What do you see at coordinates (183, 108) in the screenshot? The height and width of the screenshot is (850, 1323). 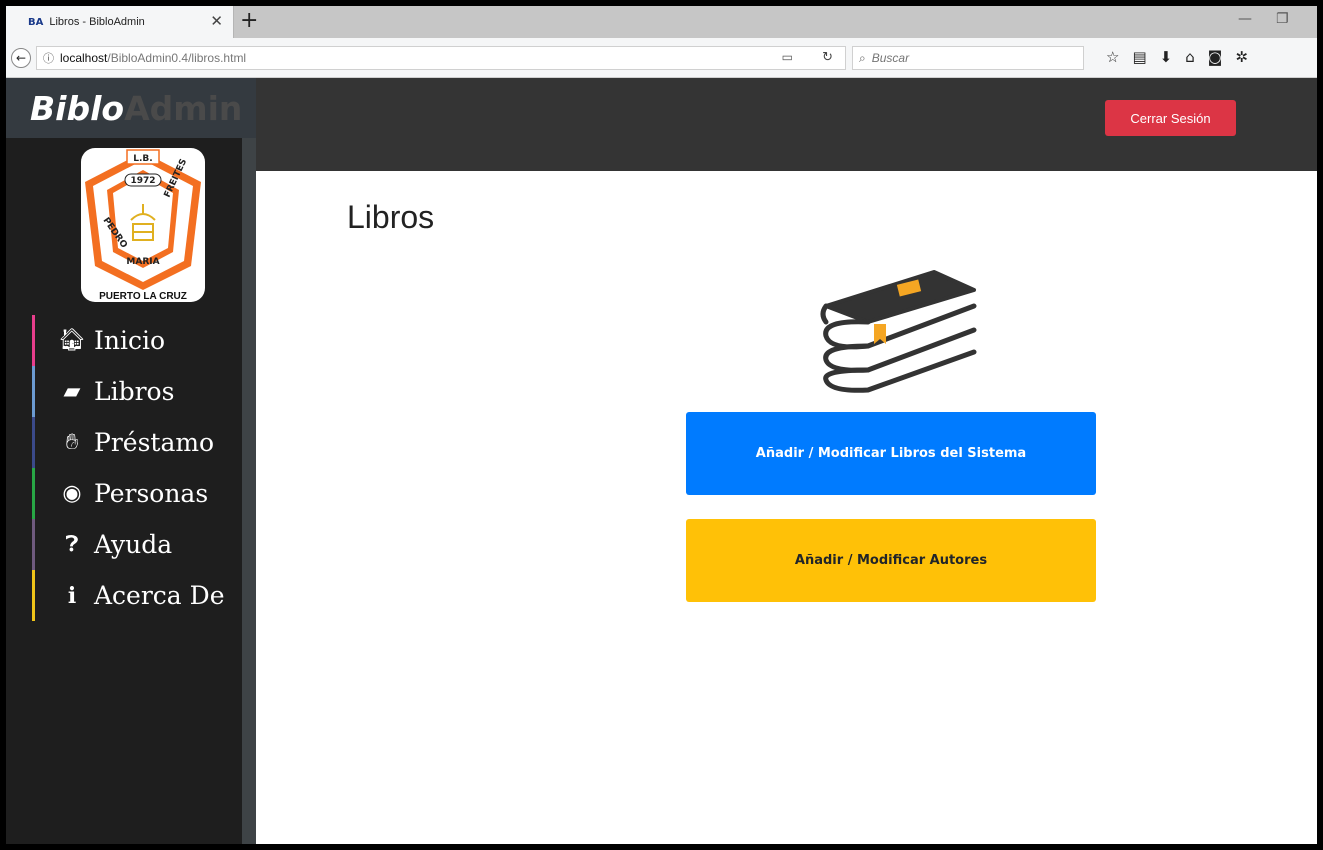 I see `brand-secondary: Admin` at bounding box center [183, 108].